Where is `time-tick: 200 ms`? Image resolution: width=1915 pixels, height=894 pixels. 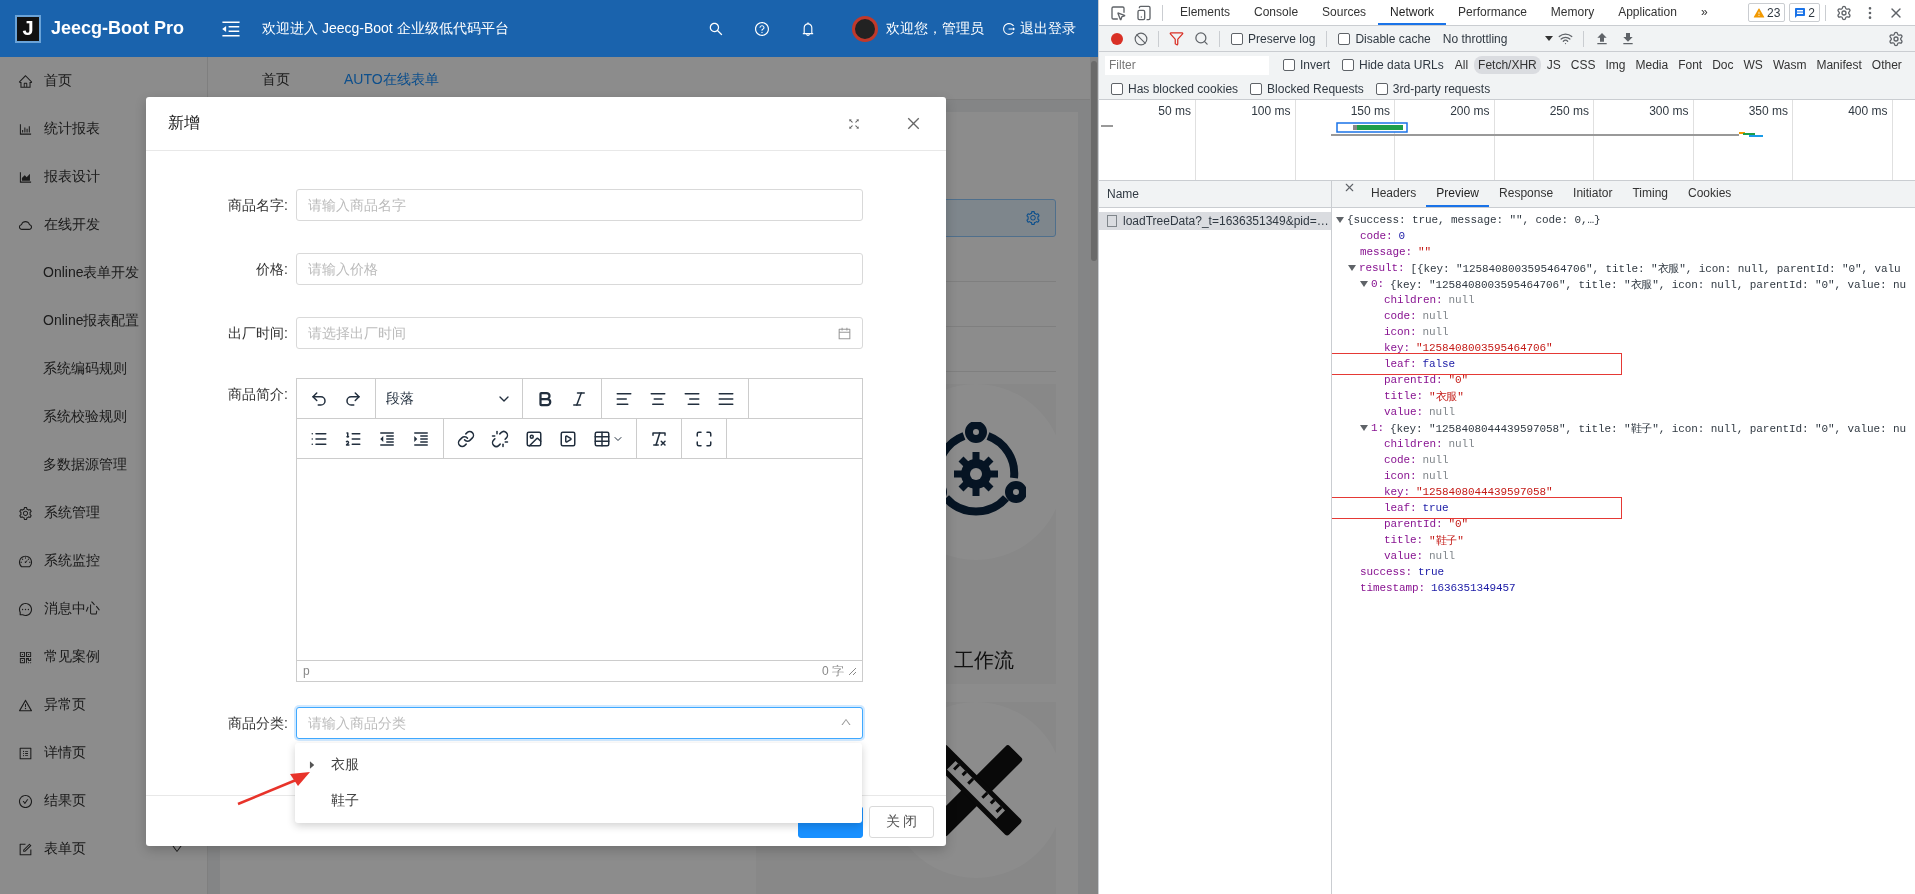
time-tick: 200 ms is located at coordinates (1470, 112).